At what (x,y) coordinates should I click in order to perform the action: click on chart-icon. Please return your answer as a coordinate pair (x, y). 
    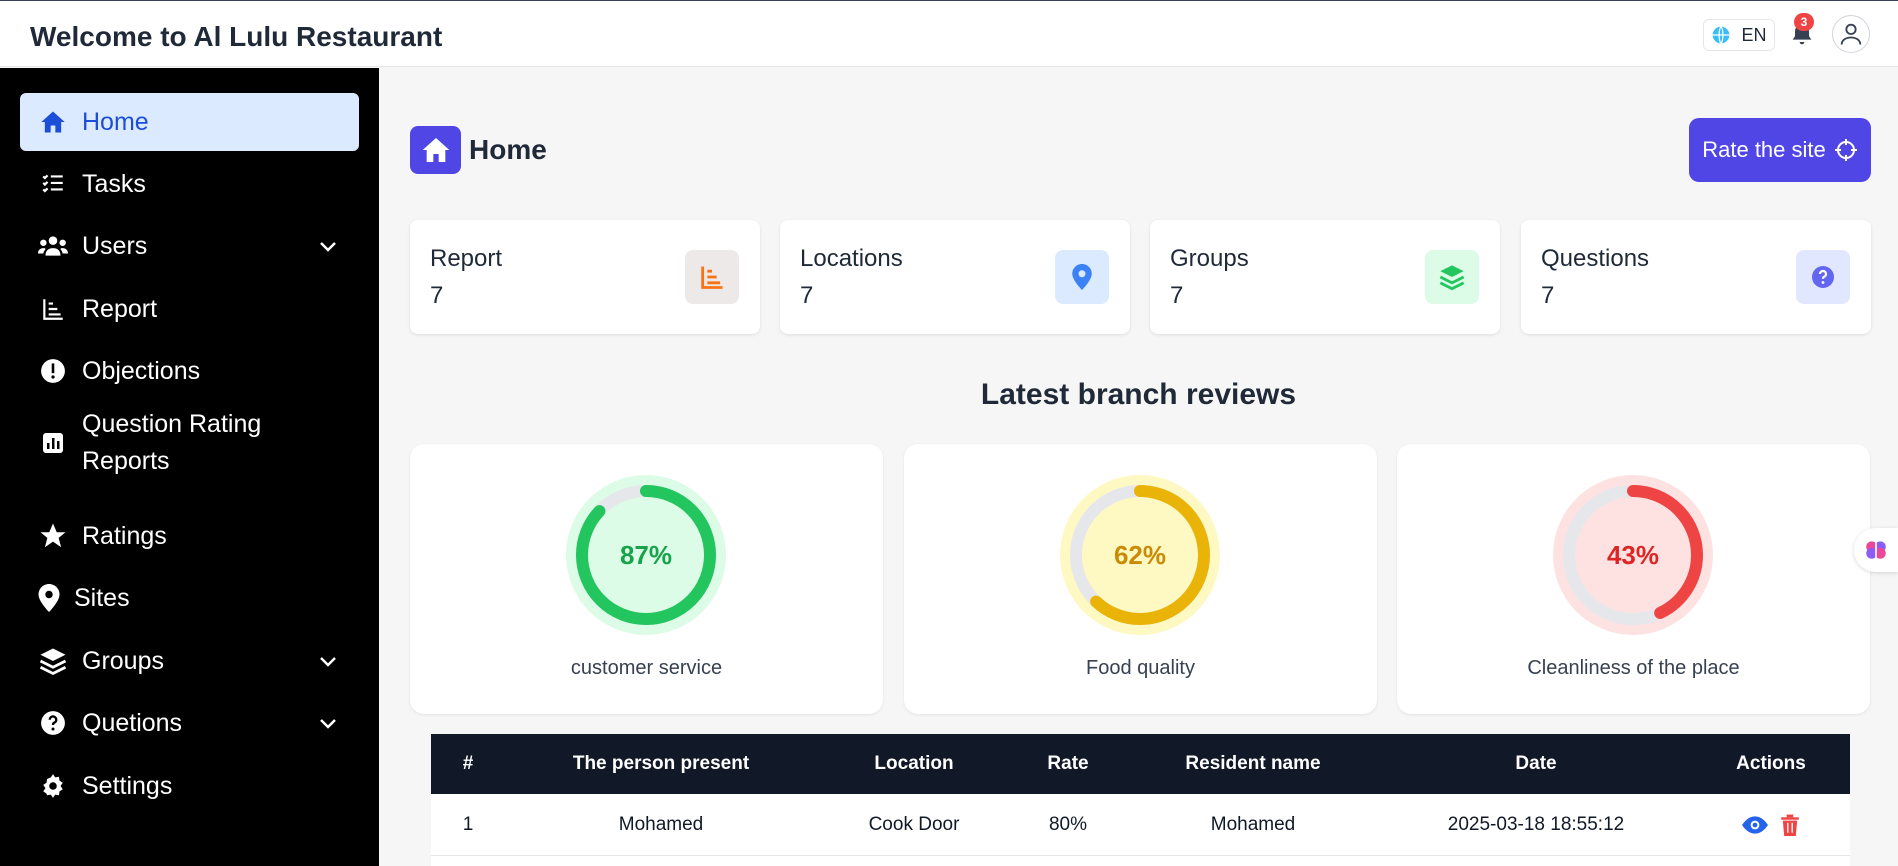
    Looking at the image, I should click on (53, 443).